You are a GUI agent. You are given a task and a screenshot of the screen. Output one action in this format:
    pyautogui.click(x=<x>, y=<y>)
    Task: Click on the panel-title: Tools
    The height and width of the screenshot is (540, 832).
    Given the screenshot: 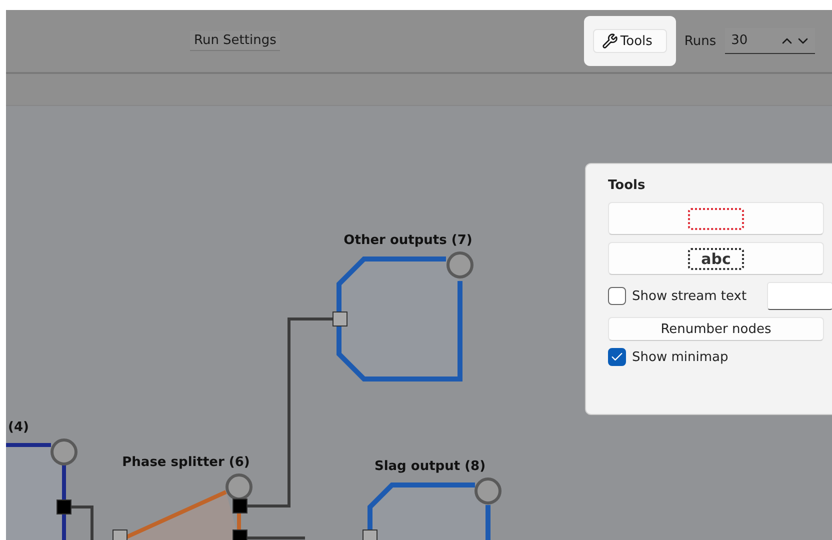 What is the action you would take?
    pyautogui.click(x=627, y=185)
    